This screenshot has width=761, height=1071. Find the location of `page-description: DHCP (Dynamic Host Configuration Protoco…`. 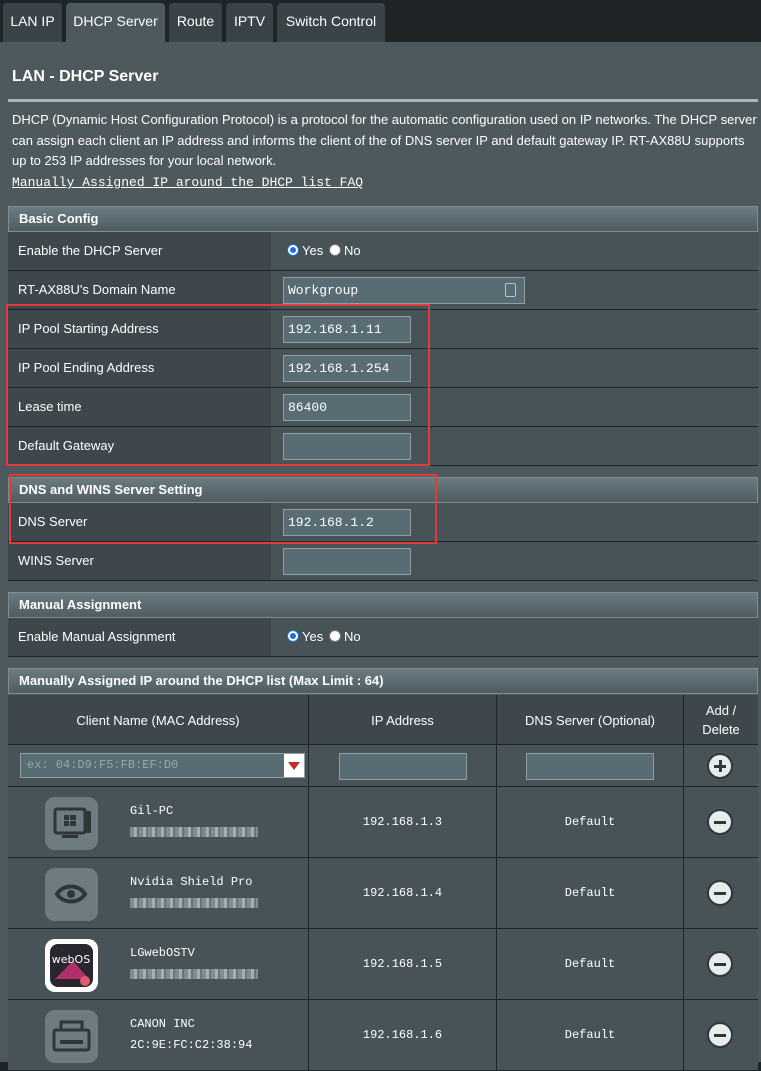

page-description: DHCP (Dynamic Host Configuration Protoco… is located at coordinates (384, 140).